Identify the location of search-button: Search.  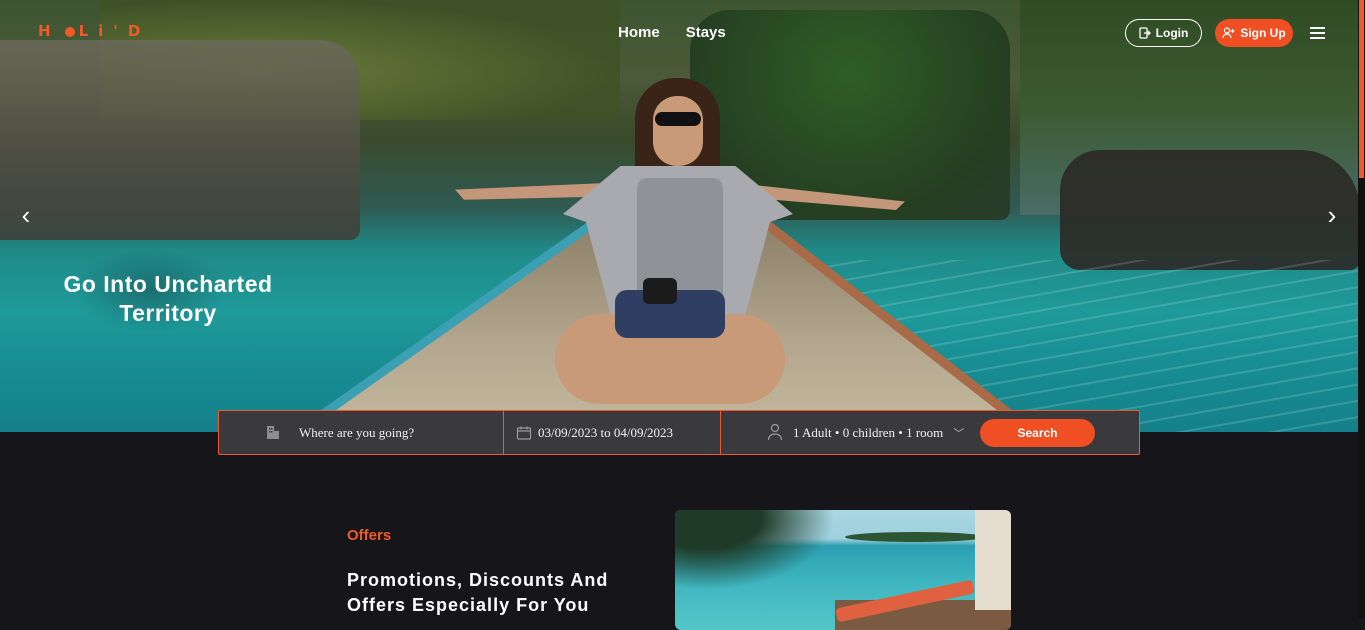
(1037, 433).